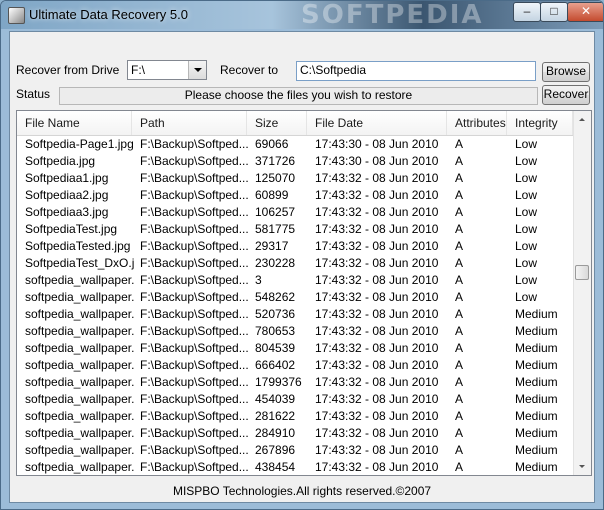 The height and width of the screenshot is (510, 604). I want to click on drive-select: F:\, so click(167, 70).